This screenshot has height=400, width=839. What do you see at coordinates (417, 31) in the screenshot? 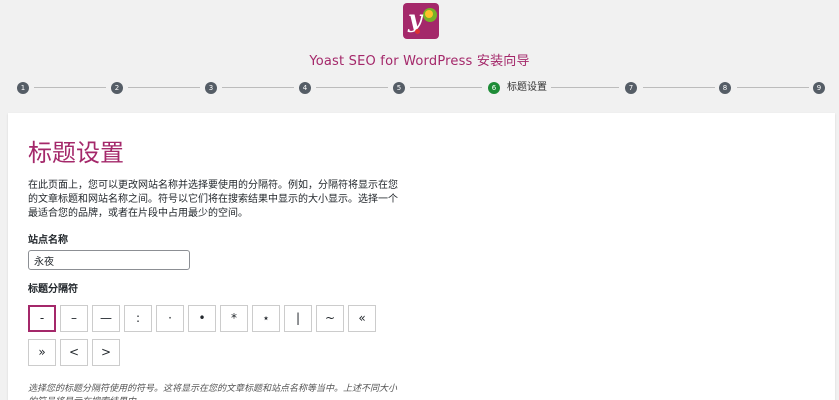
I see `logo-red-dot` at bounding box center [417, 31].